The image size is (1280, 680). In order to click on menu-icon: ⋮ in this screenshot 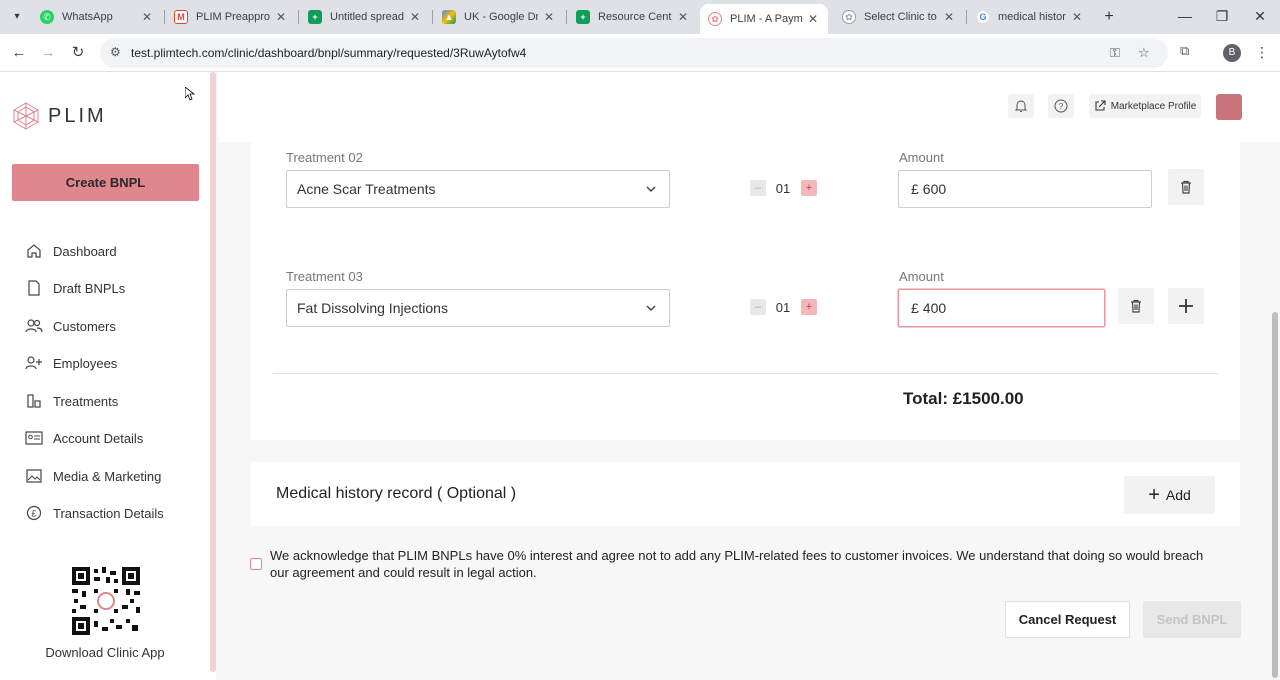, I will do `click(1262, 52)`.